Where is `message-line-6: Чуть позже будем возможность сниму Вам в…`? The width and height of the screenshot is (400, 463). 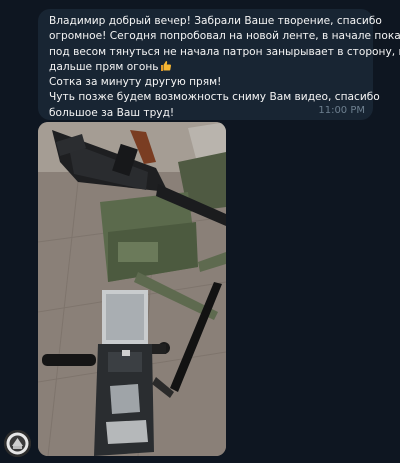
message-line-6: Чуть позже будем возможность сниму Вам в… is located at coordinates (214, 97).